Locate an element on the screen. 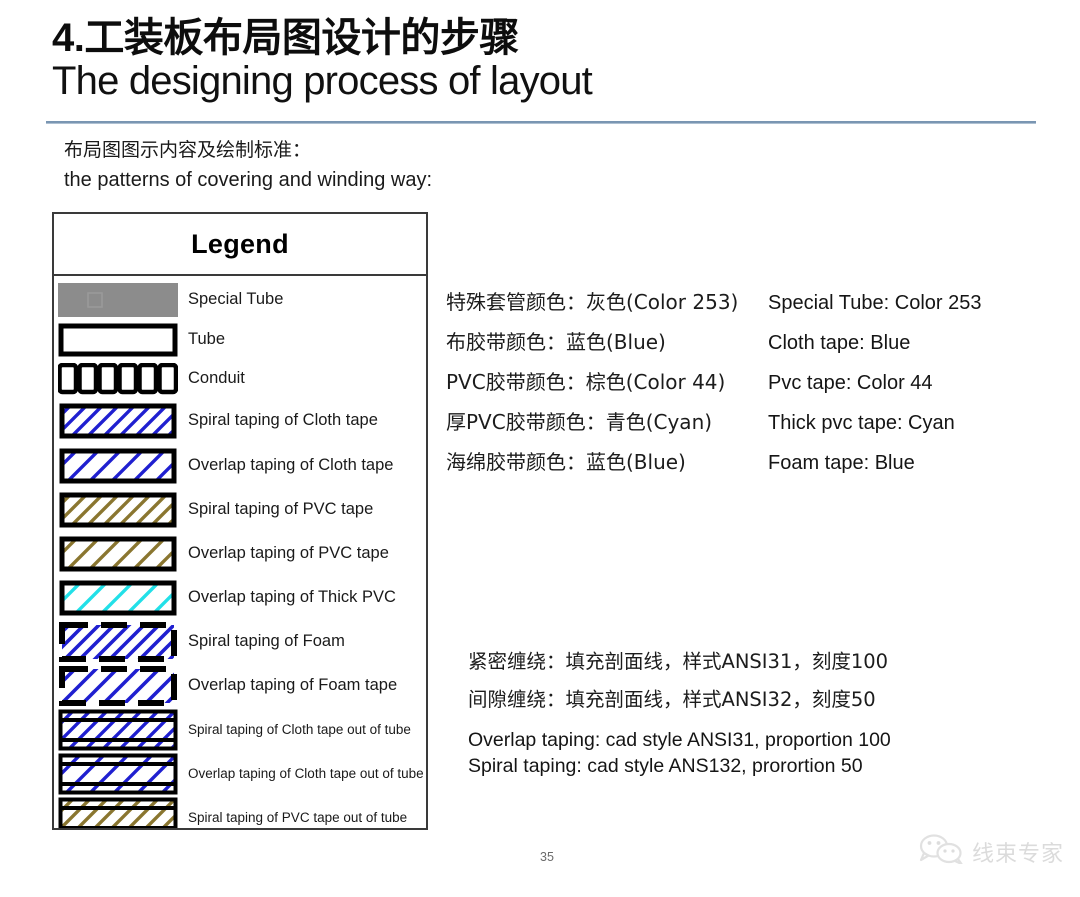 This screenshot has height=897, width=1080. legend-swatch-conduit is located at coordinates (118, 379).